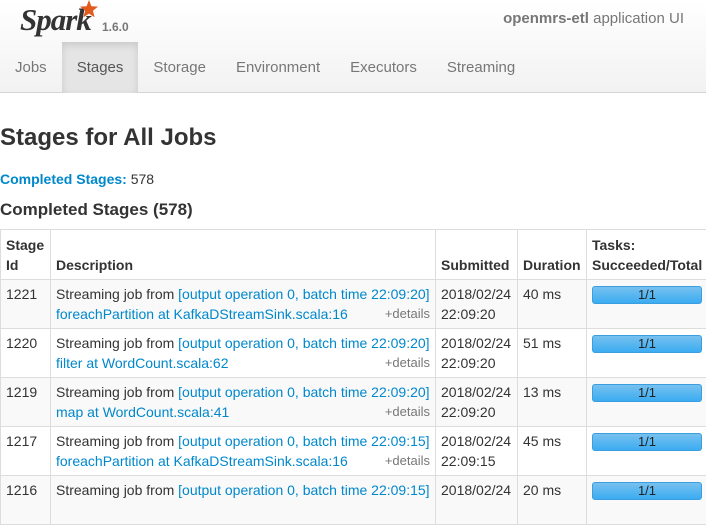 The width and height of the screenshot is (706, 525). Describe the element at coordinates (26, 451) in the screenshot. I see `stage-id-cell: 1217` at that location.